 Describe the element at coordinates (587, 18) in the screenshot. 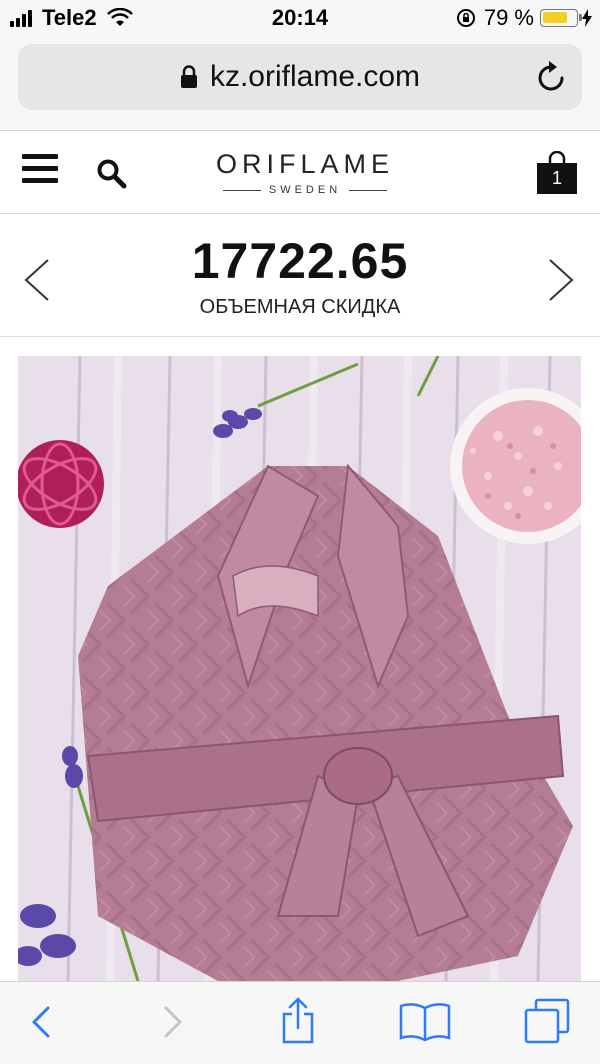

I see `charging-icon` at that location.